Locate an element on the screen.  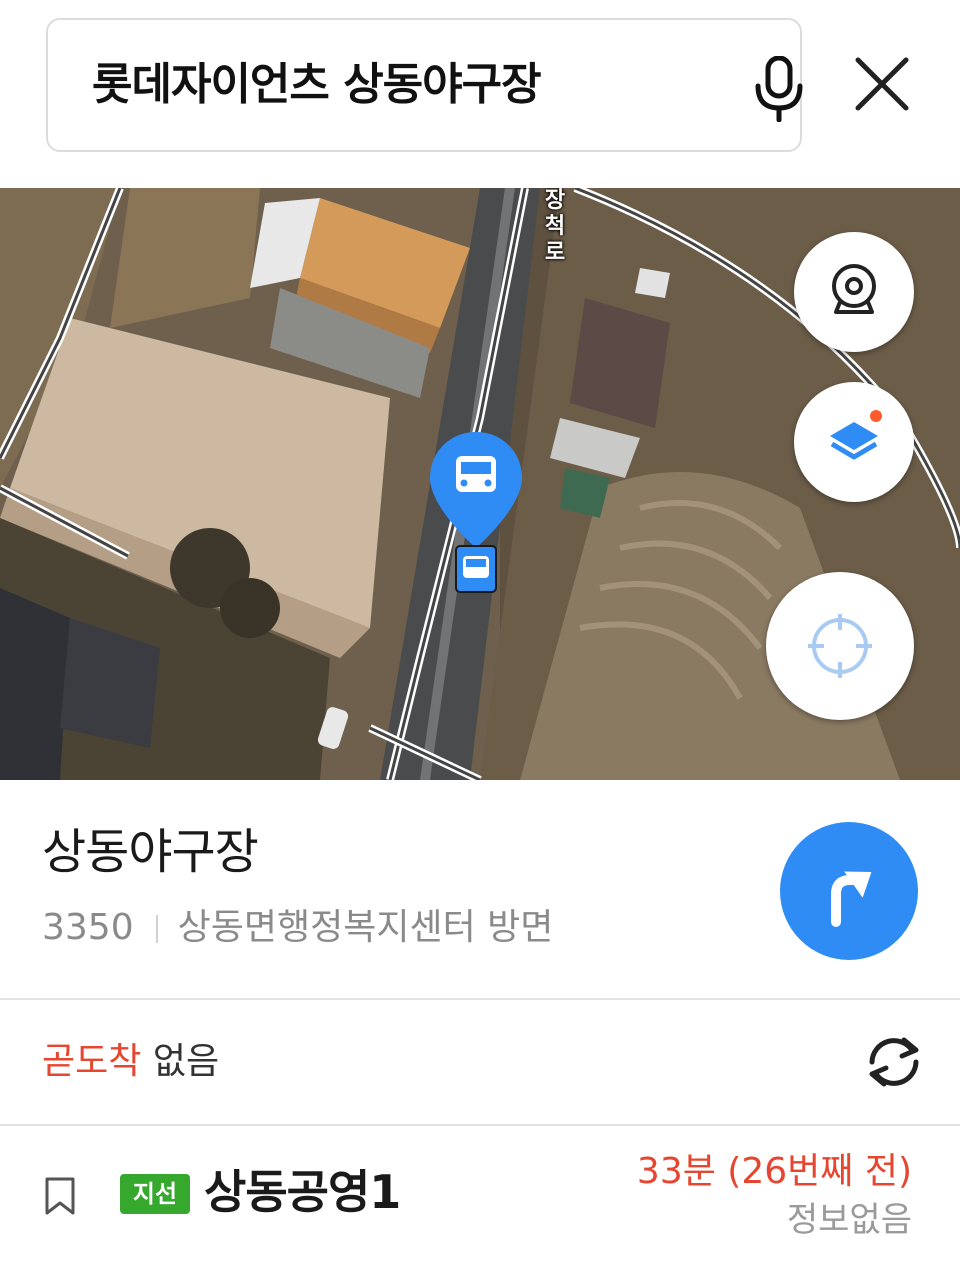
bookmark-icon is located at coordinates (60, 1196).